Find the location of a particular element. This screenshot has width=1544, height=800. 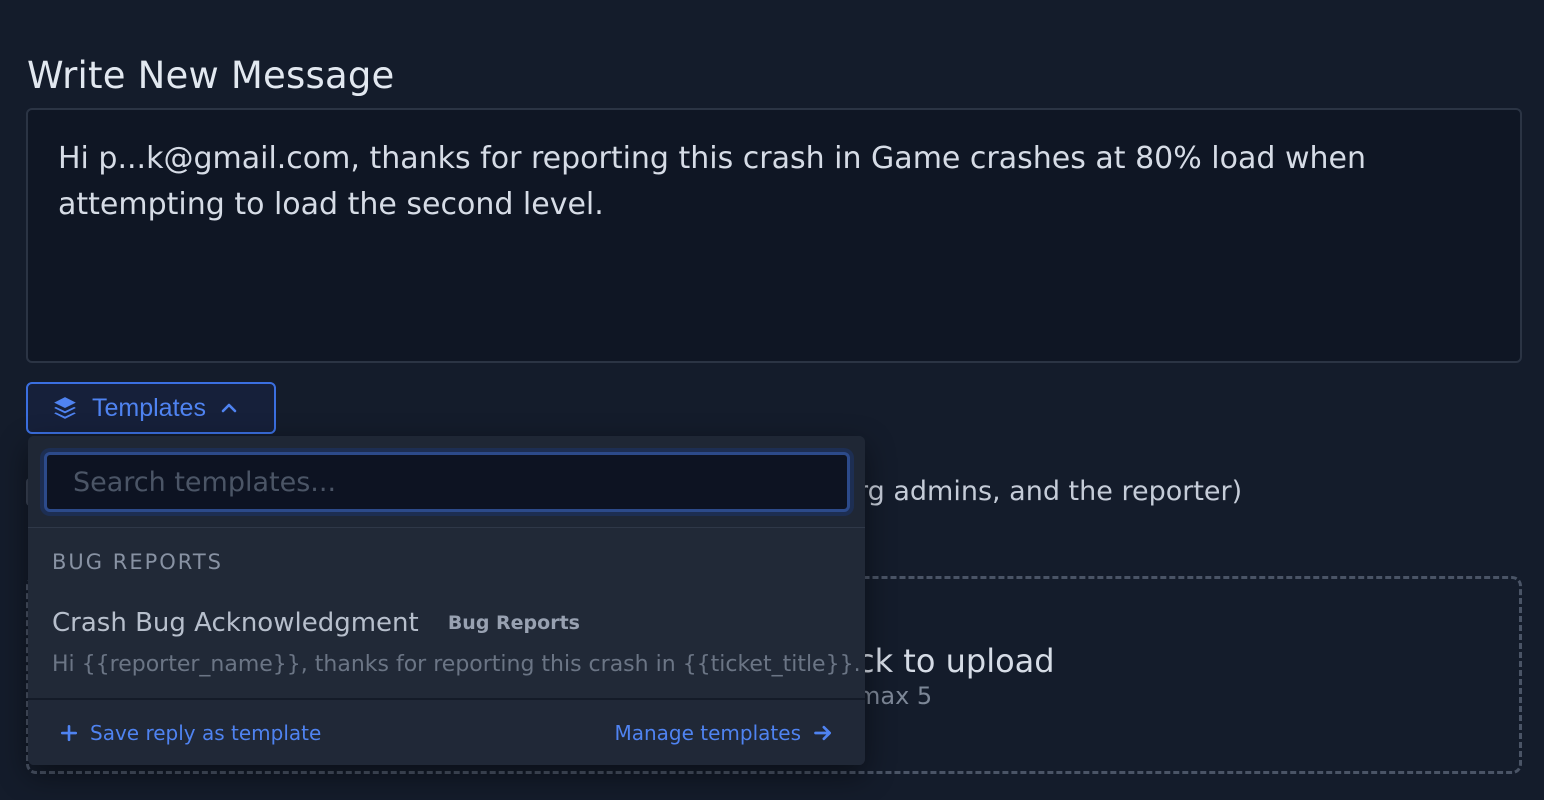

template-category-tag: Bug Reports is located at coordinates (513, 623).